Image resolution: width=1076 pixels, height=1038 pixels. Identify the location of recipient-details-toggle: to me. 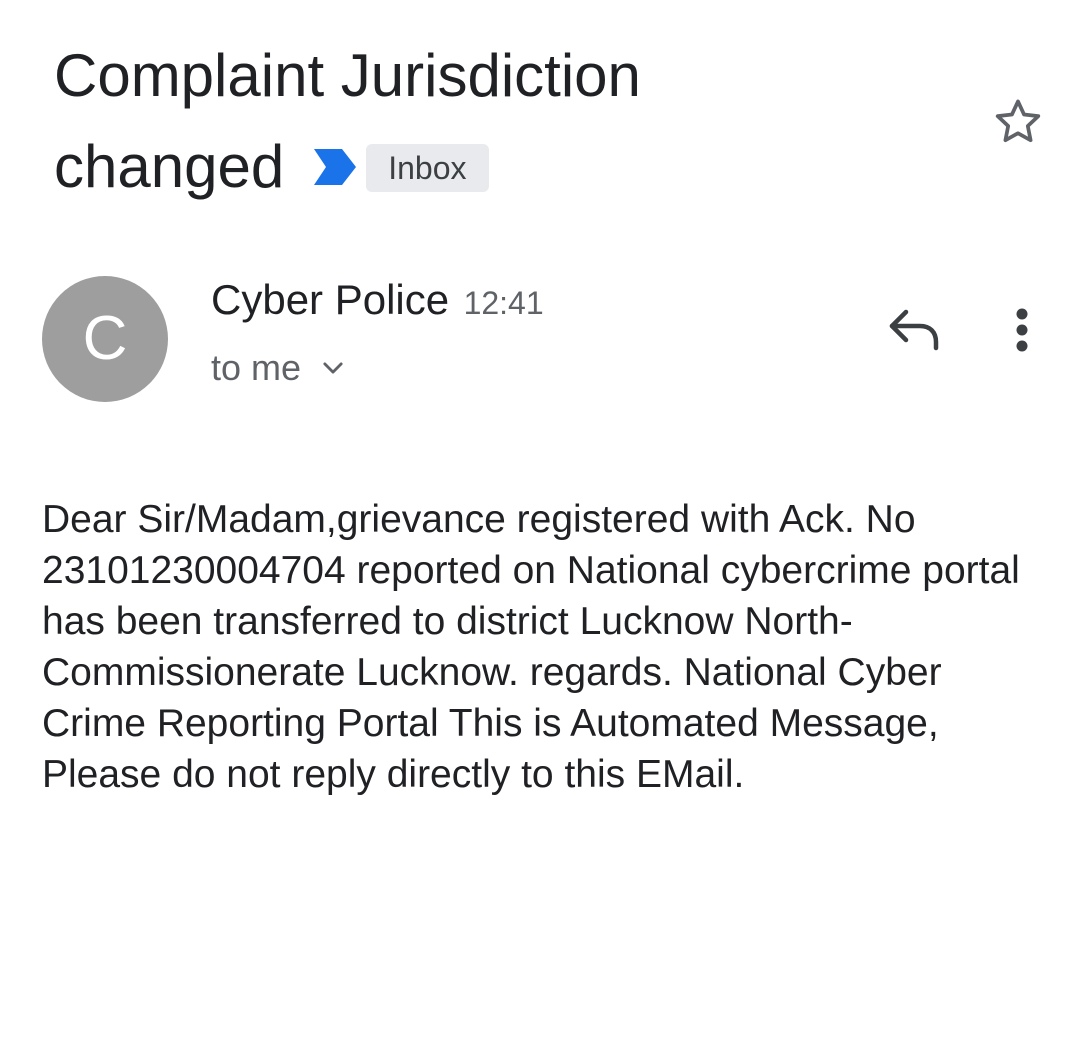
(279, 368).